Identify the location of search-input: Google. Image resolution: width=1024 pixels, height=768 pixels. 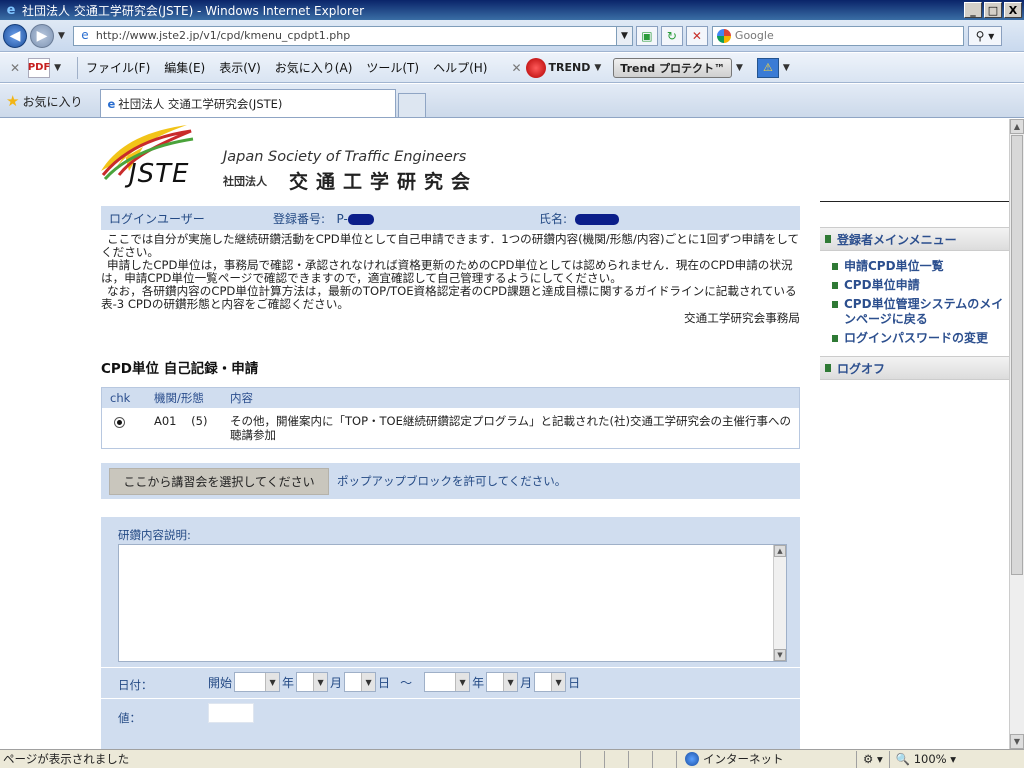
(754, 35).